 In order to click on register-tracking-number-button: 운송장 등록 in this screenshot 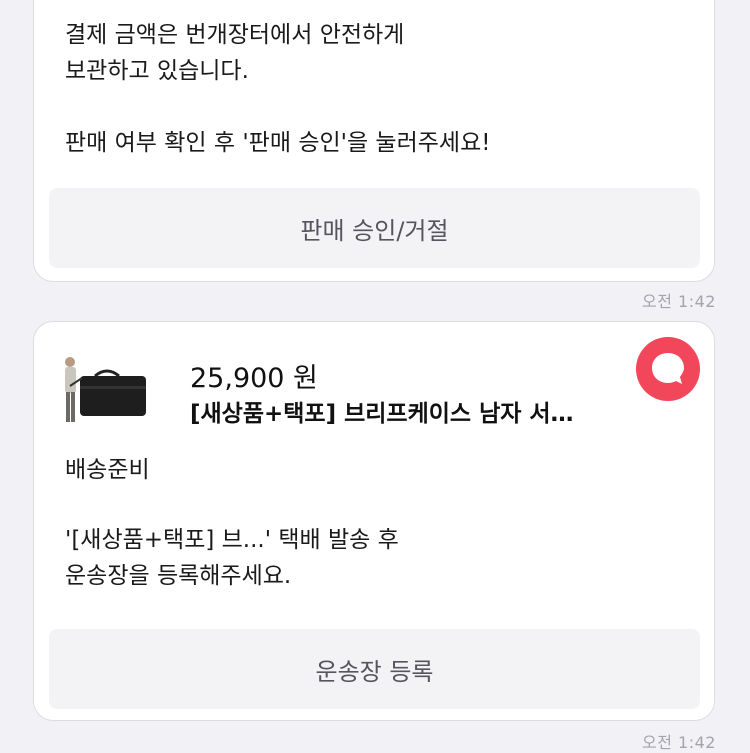, I will do `click(374, 669)`.